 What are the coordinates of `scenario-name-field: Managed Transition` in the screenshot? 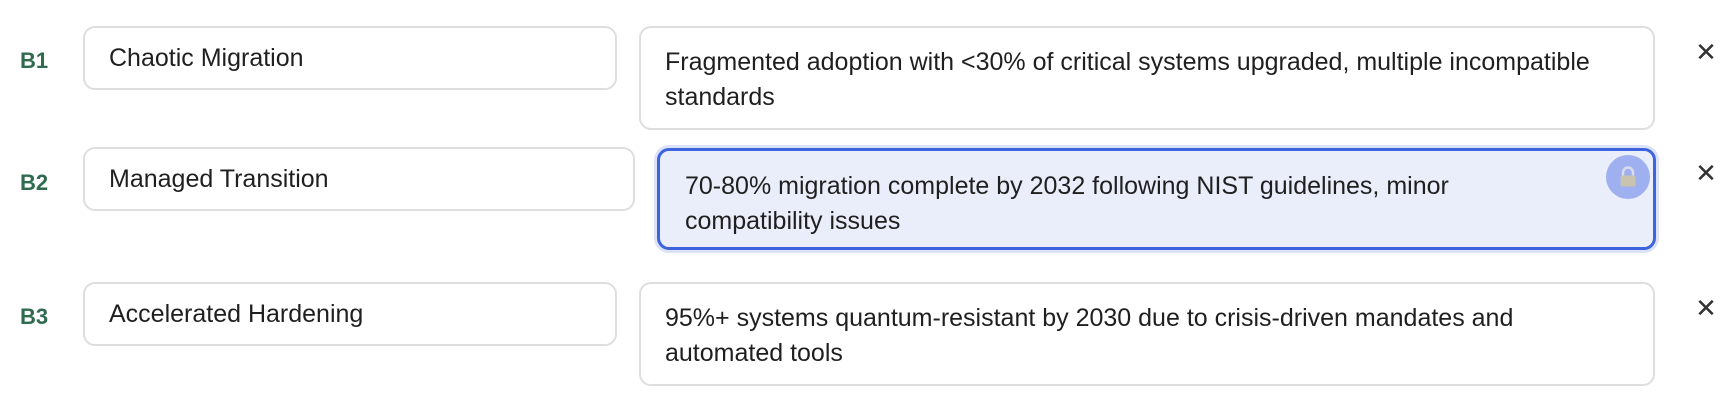 It's located at (359, 179).